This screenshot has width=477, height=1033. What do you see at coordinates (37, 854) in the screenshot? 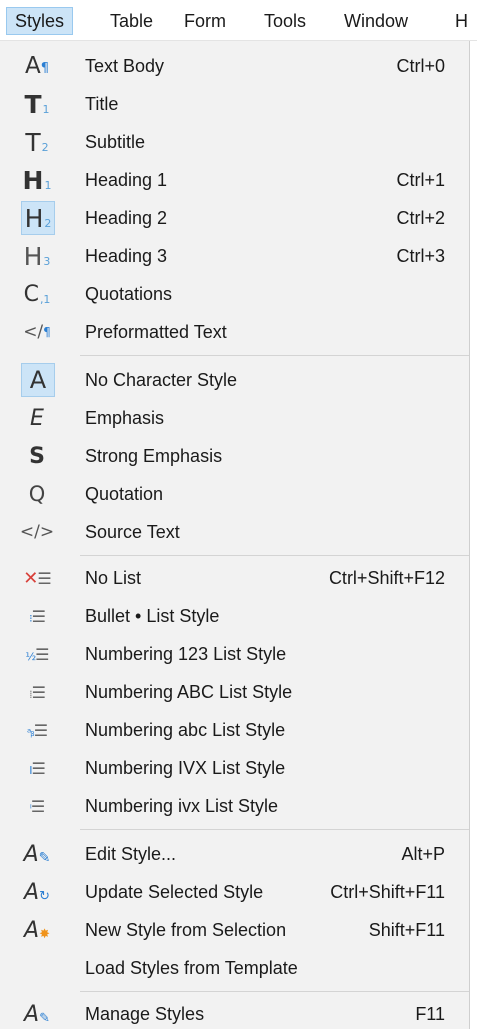
I see `edit-style-icon: A ✎` at bounding box center [37, 854].